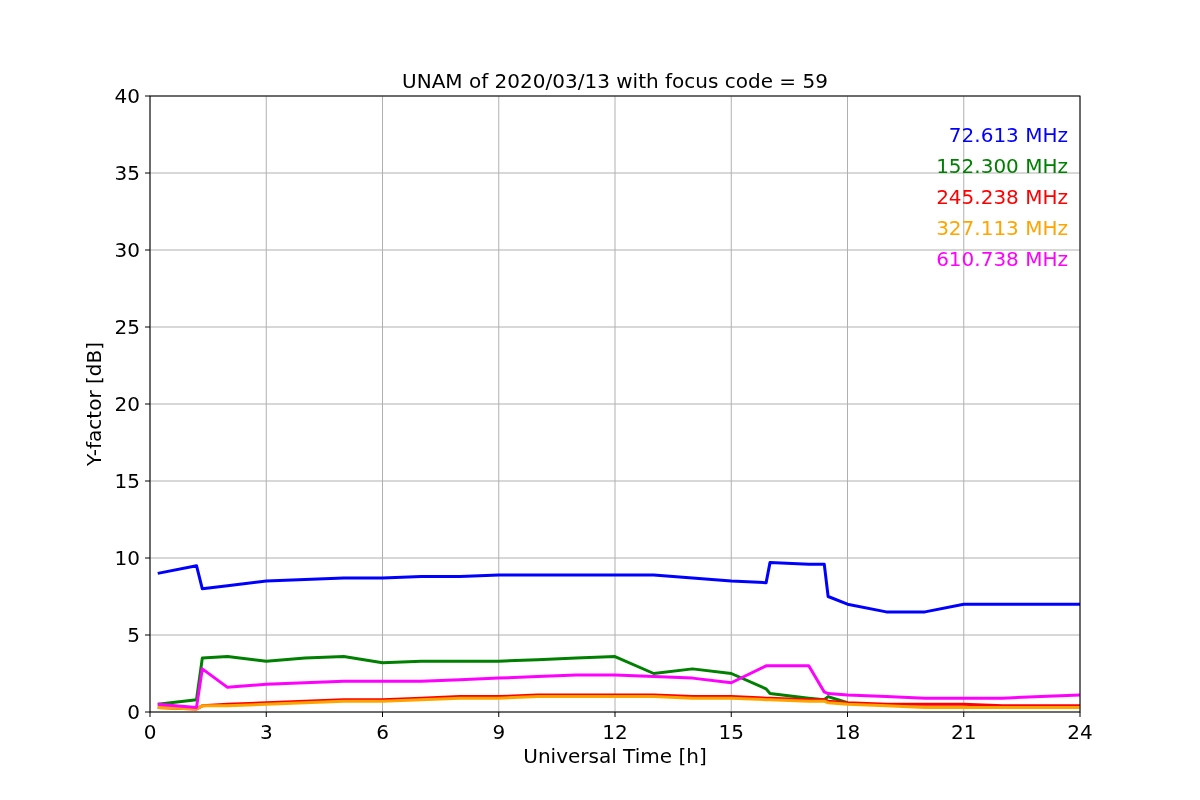 The width and height of the screenshot is (1200, 800). Describe the element at coordinates (127, 173) in the screenshot. I see `y-tick-label: 35` at that location.